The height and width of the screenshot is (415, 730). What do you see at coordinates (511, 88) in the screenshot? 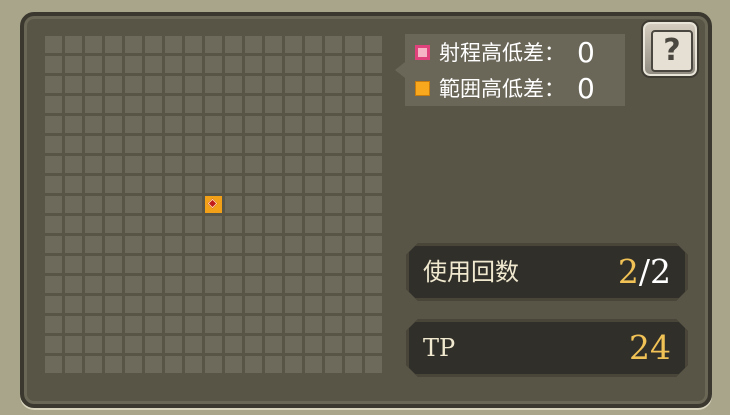
I see `legend-area-height: 範囲高低差： 0` at bounding box center [511, 88].